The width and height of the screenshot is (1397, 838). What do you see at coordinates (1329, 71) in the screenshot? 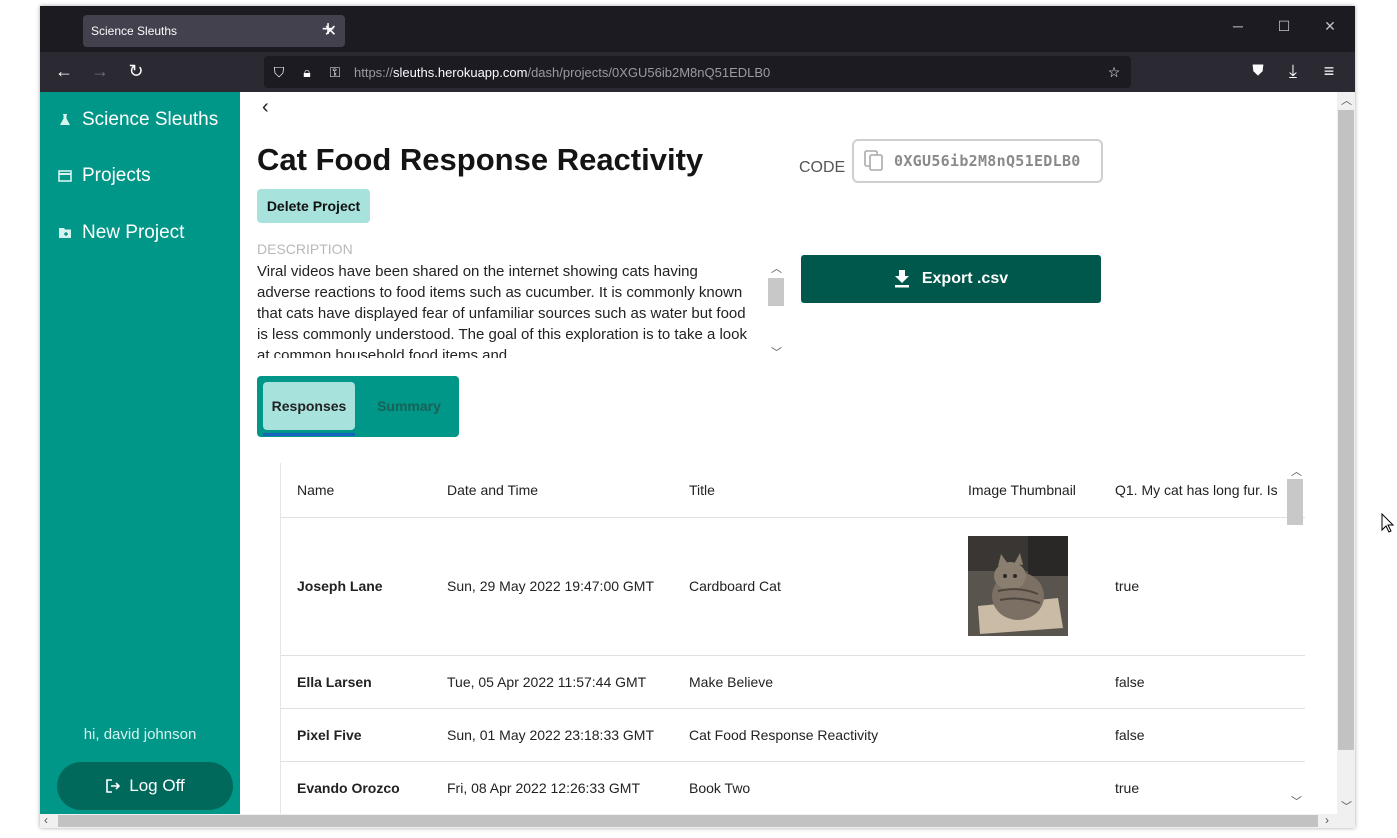
I see `menu-icon: ≡` at bounding box center [1329, 71].